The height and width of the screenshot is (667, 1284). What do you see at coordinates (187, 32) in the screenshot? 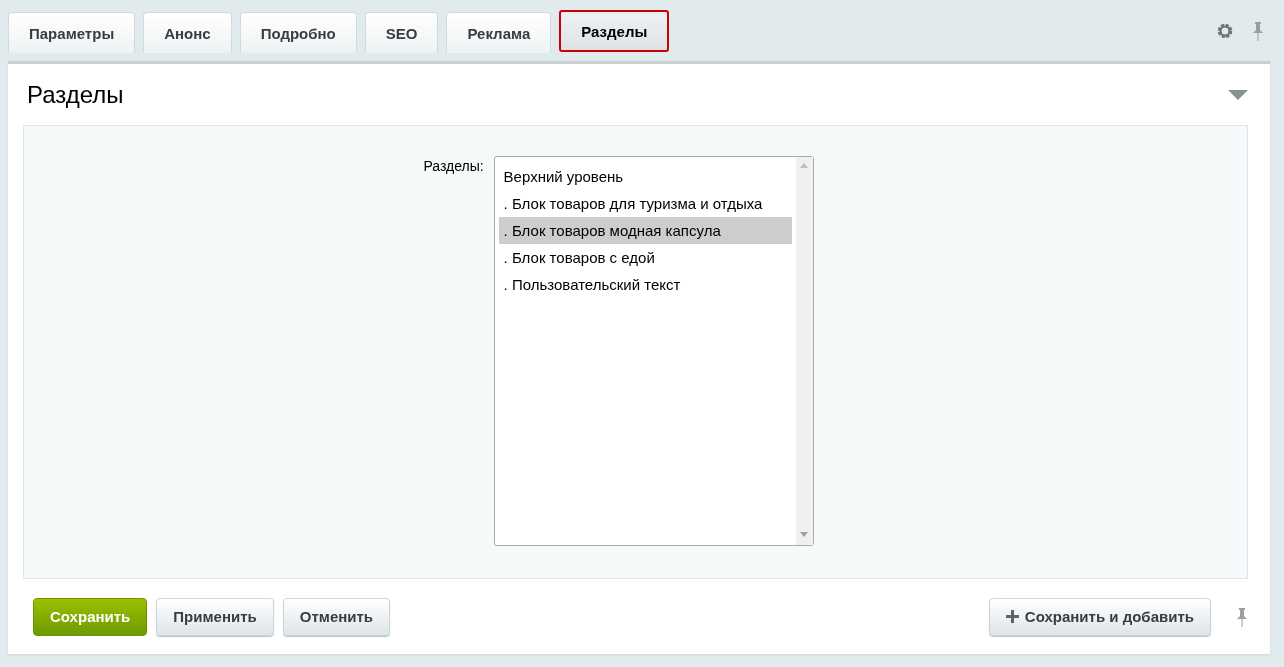
I see `tab: Анонс` at bounding box center [187, 32].